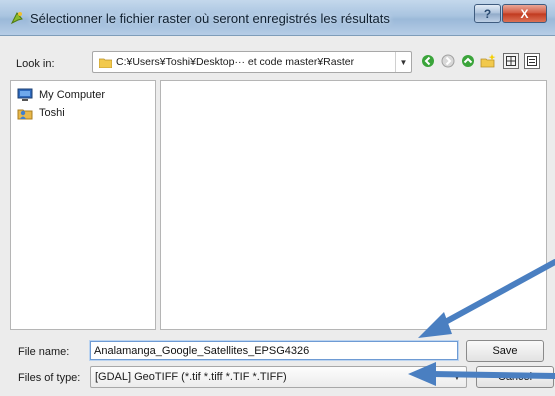 The image size is (555, 396). I want to click on folder-icon, so click(105, 63).